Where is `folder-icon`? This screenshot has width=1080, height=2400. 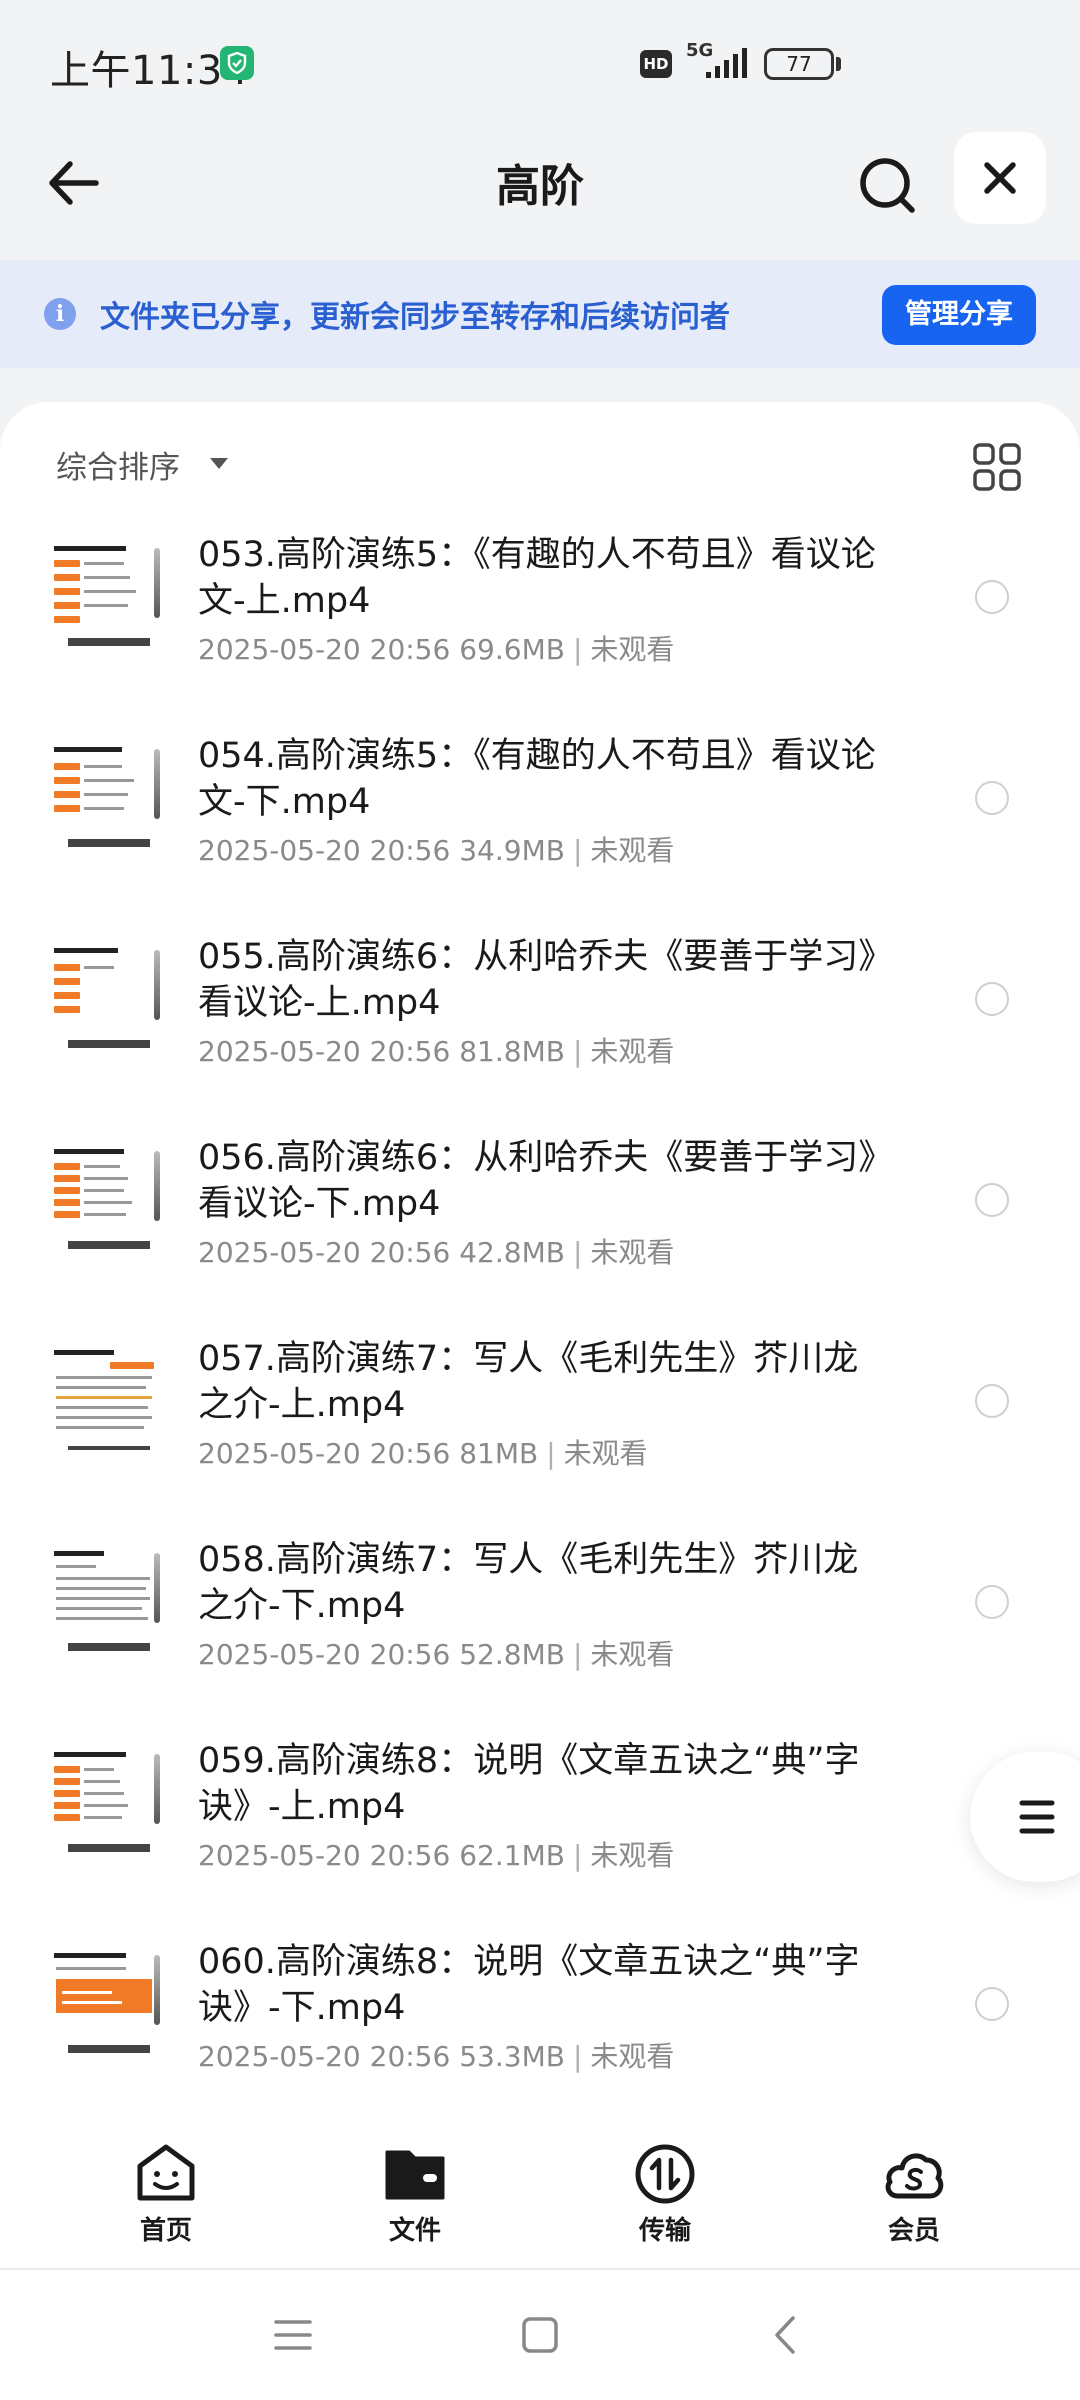
folder-icon is located at coordinates (415, 2175).